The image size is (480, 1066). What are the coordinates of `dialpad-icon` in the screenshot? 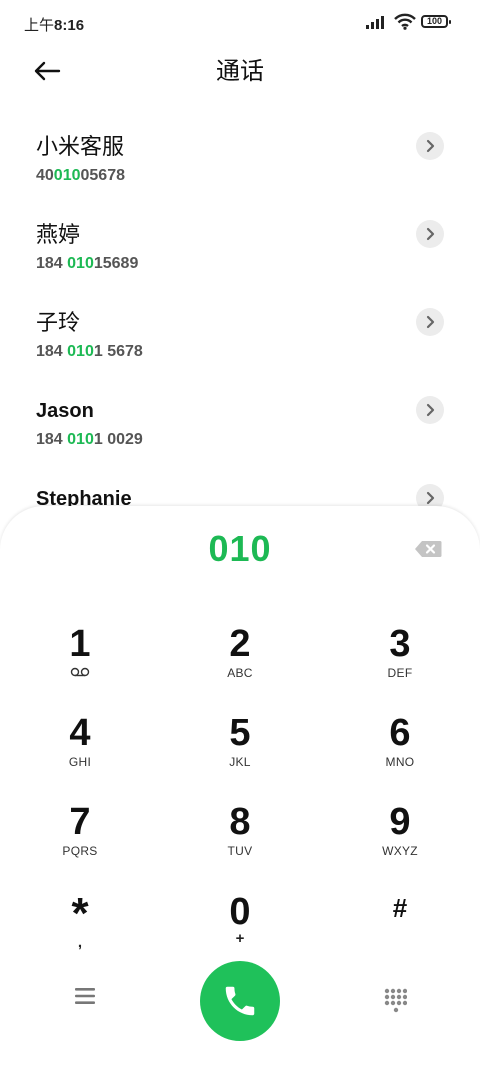 It's located at (395, 1001).